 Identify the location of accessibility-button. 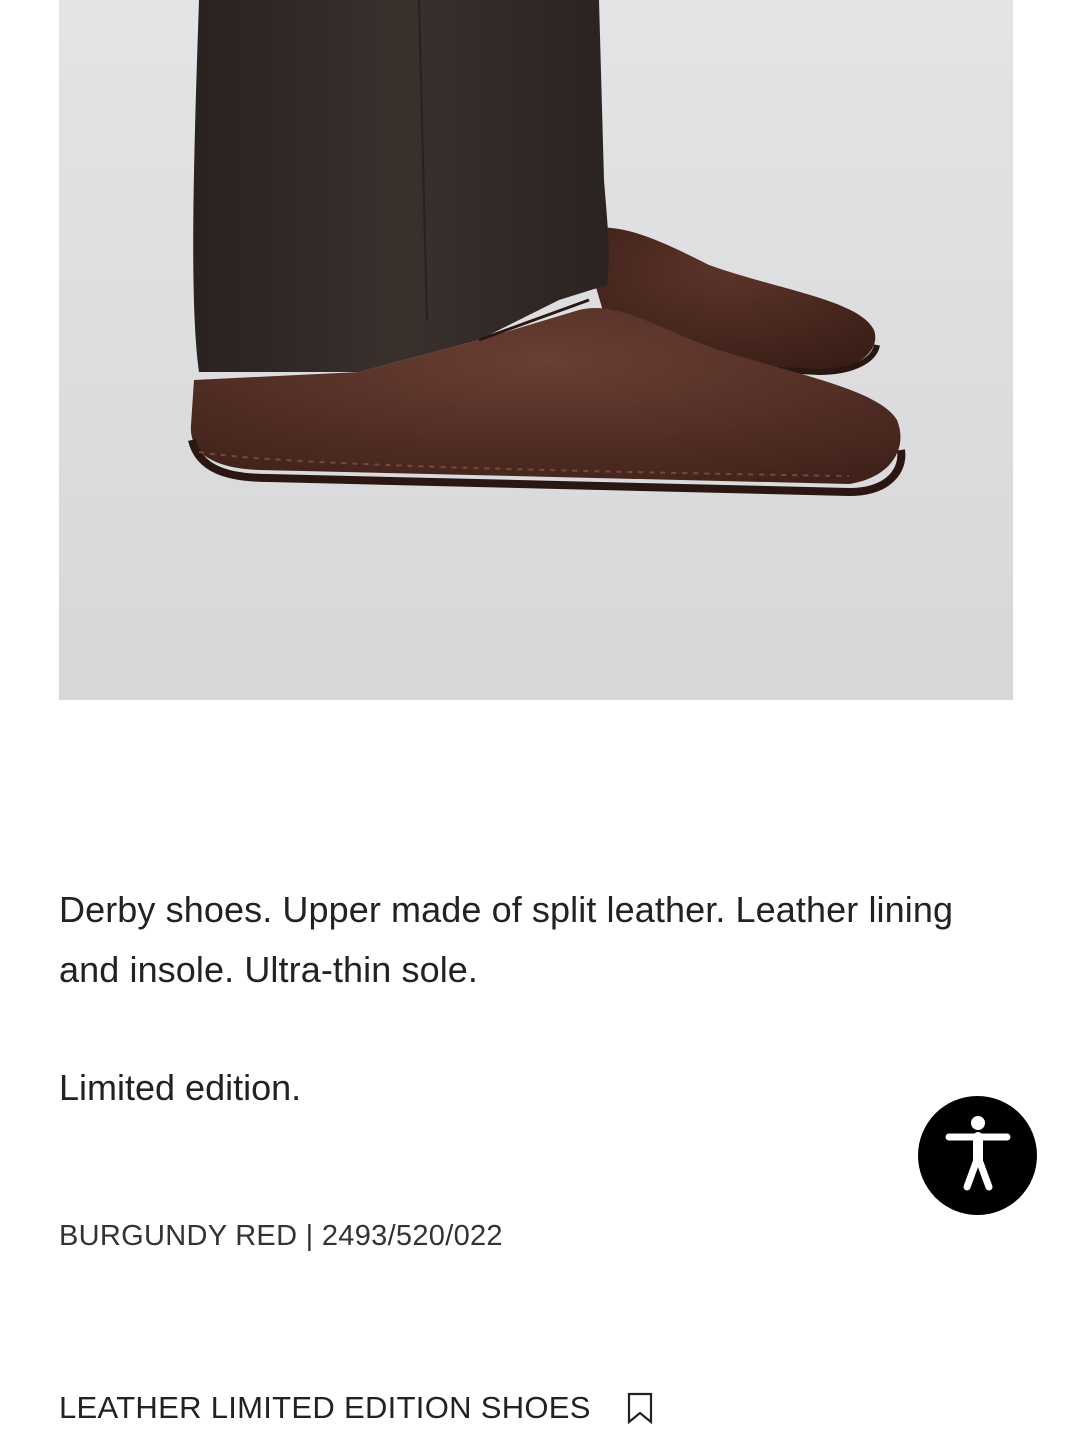
(977, 1155).